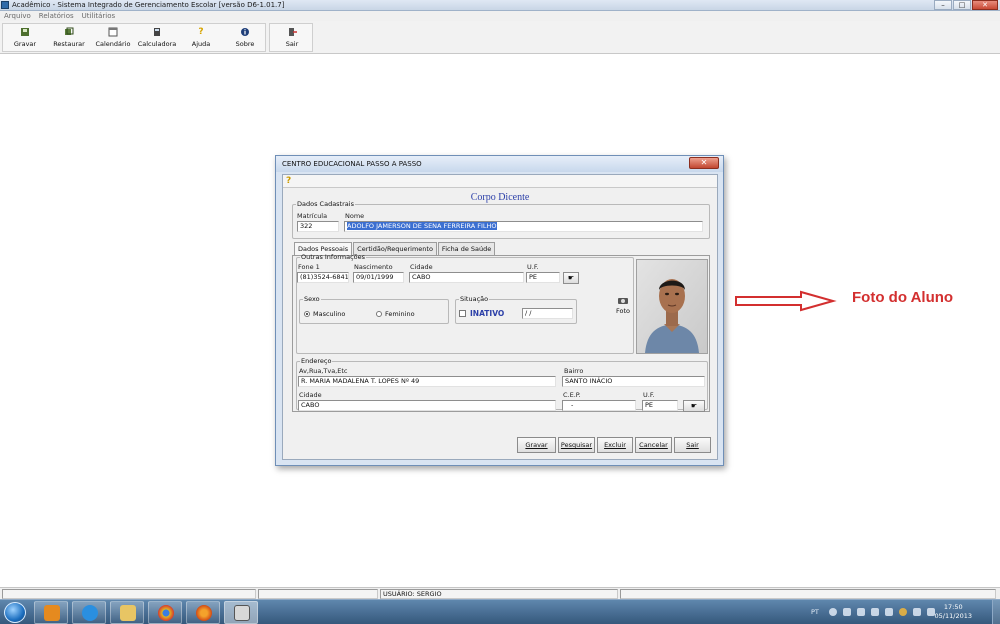 Image resolution: width=1000 pixels, height=624 pixels. What do you see at coordinates (917, 612) in the screenshot?
I see `signal-icon` at bounding box center [917, 612].